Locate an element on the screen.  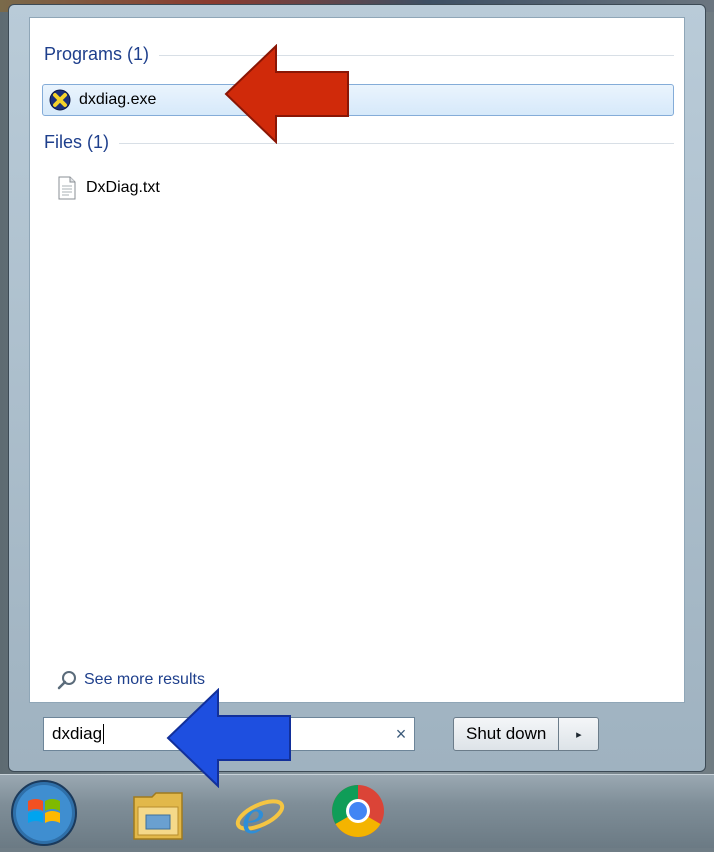
programs-group-label: Programs (1) is located at coordinates (97, 53).